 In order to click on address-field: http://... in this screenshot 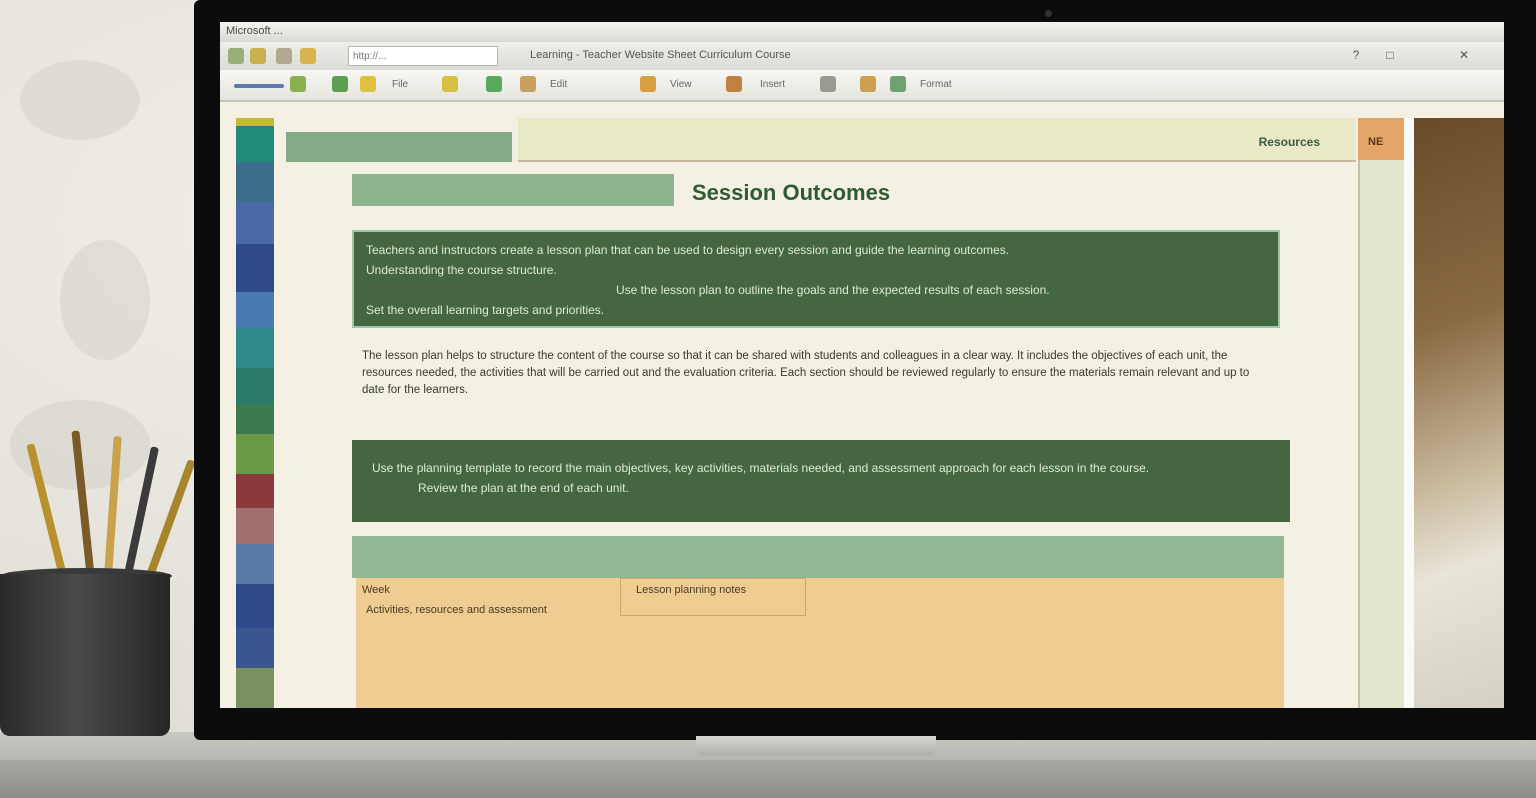, I will do `click(423, 56)`.